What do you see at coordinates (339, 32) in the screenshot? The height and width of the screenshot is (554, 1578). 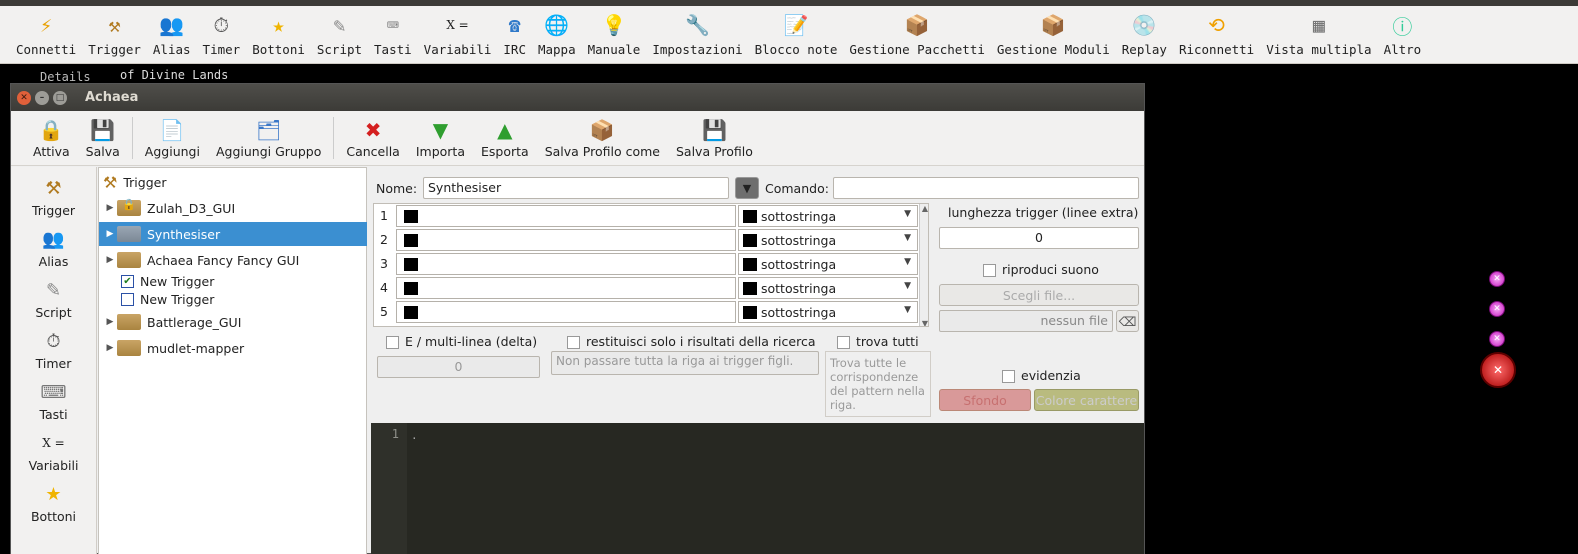 I see `toolbar-script: ✎ Script` at bounding box center [339, 32].